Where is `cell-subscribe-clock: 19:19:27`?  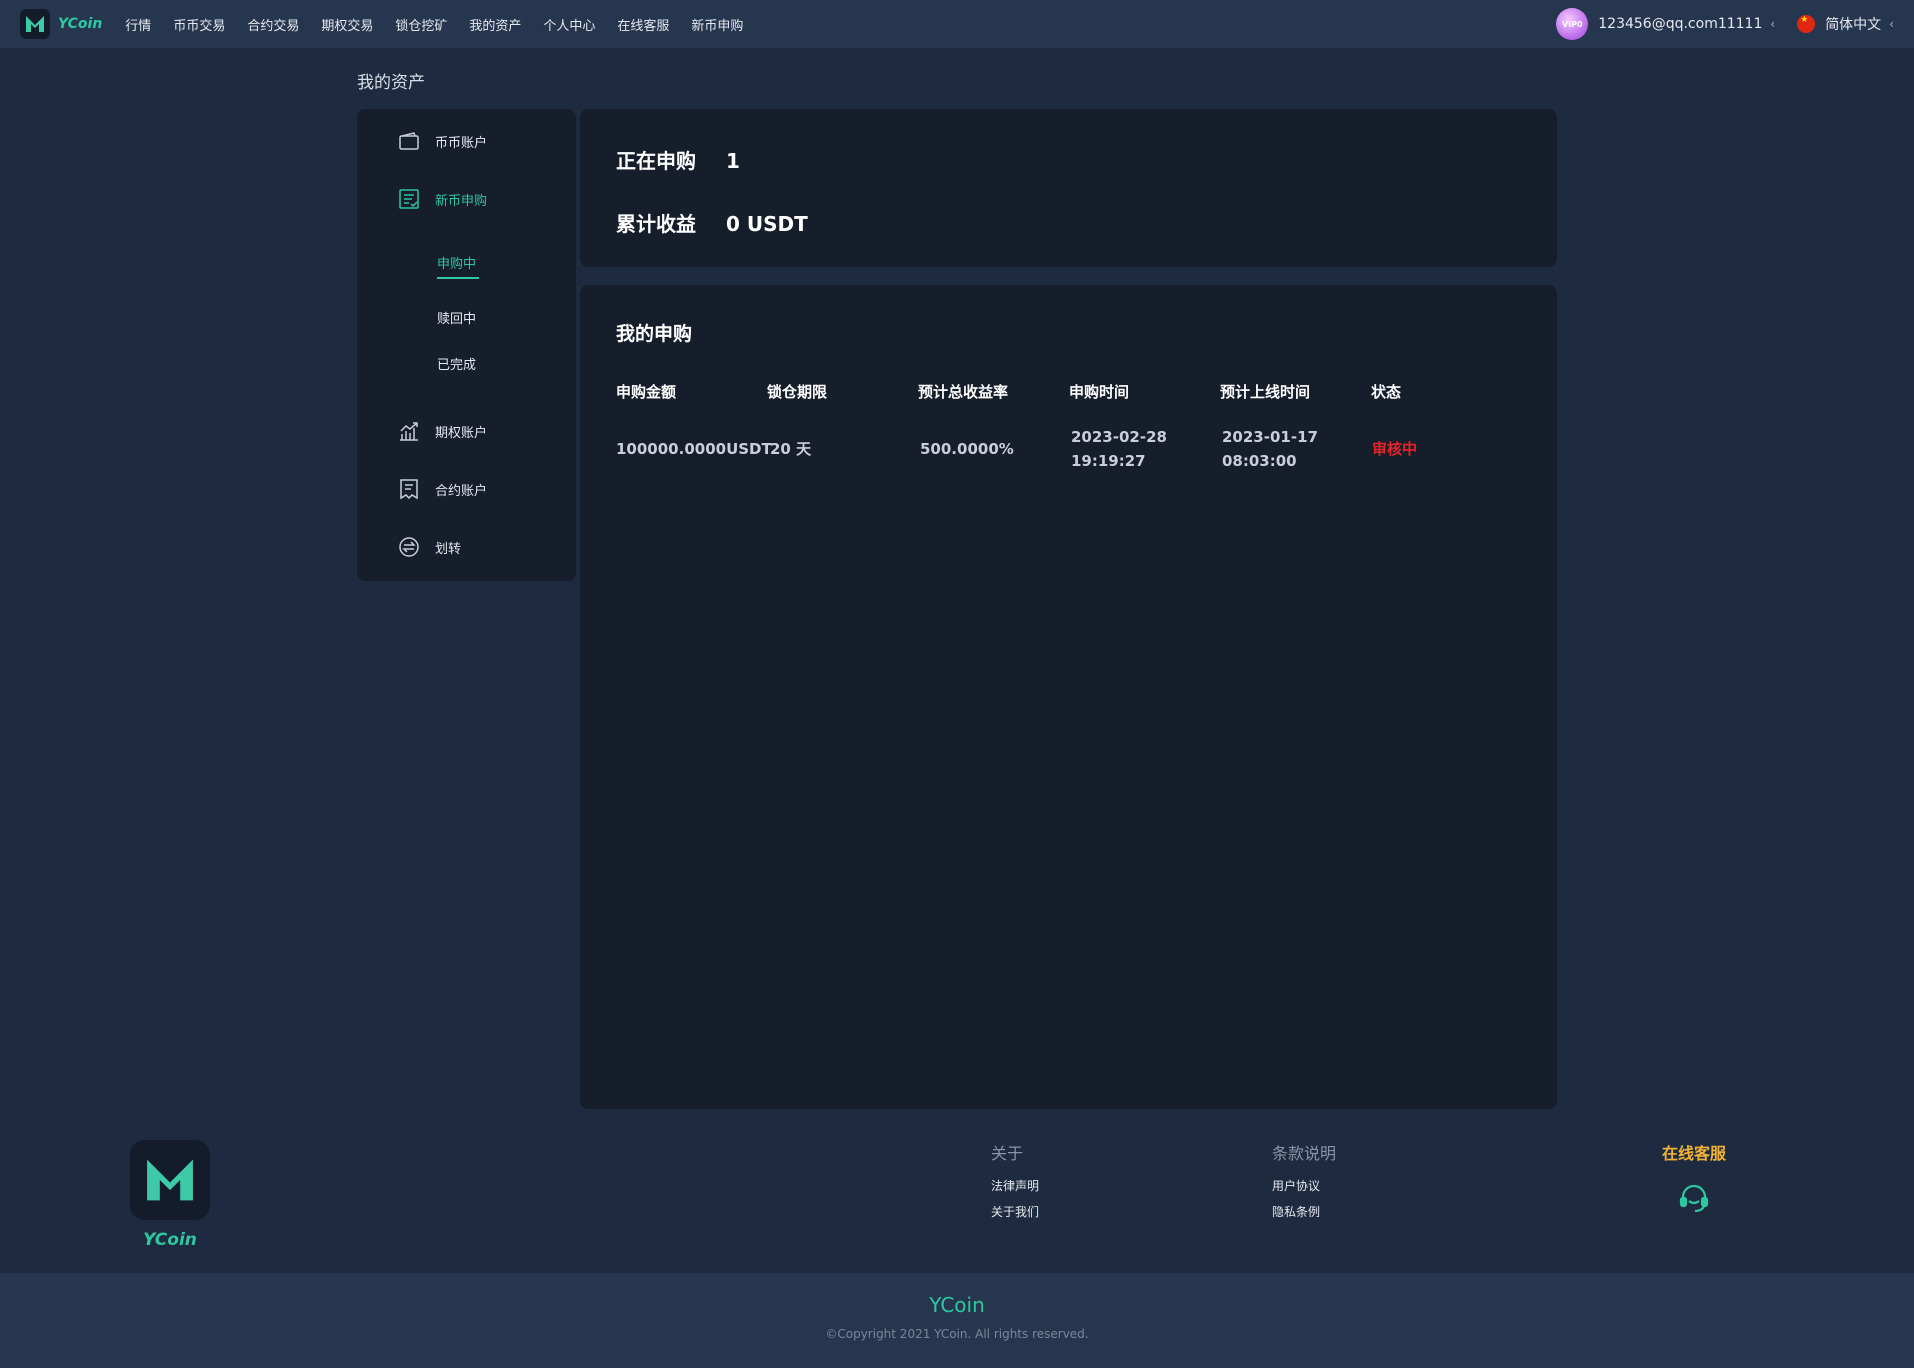 cell-subscribe-clock: 19:19:27 is located at coordinates (1108, 461).